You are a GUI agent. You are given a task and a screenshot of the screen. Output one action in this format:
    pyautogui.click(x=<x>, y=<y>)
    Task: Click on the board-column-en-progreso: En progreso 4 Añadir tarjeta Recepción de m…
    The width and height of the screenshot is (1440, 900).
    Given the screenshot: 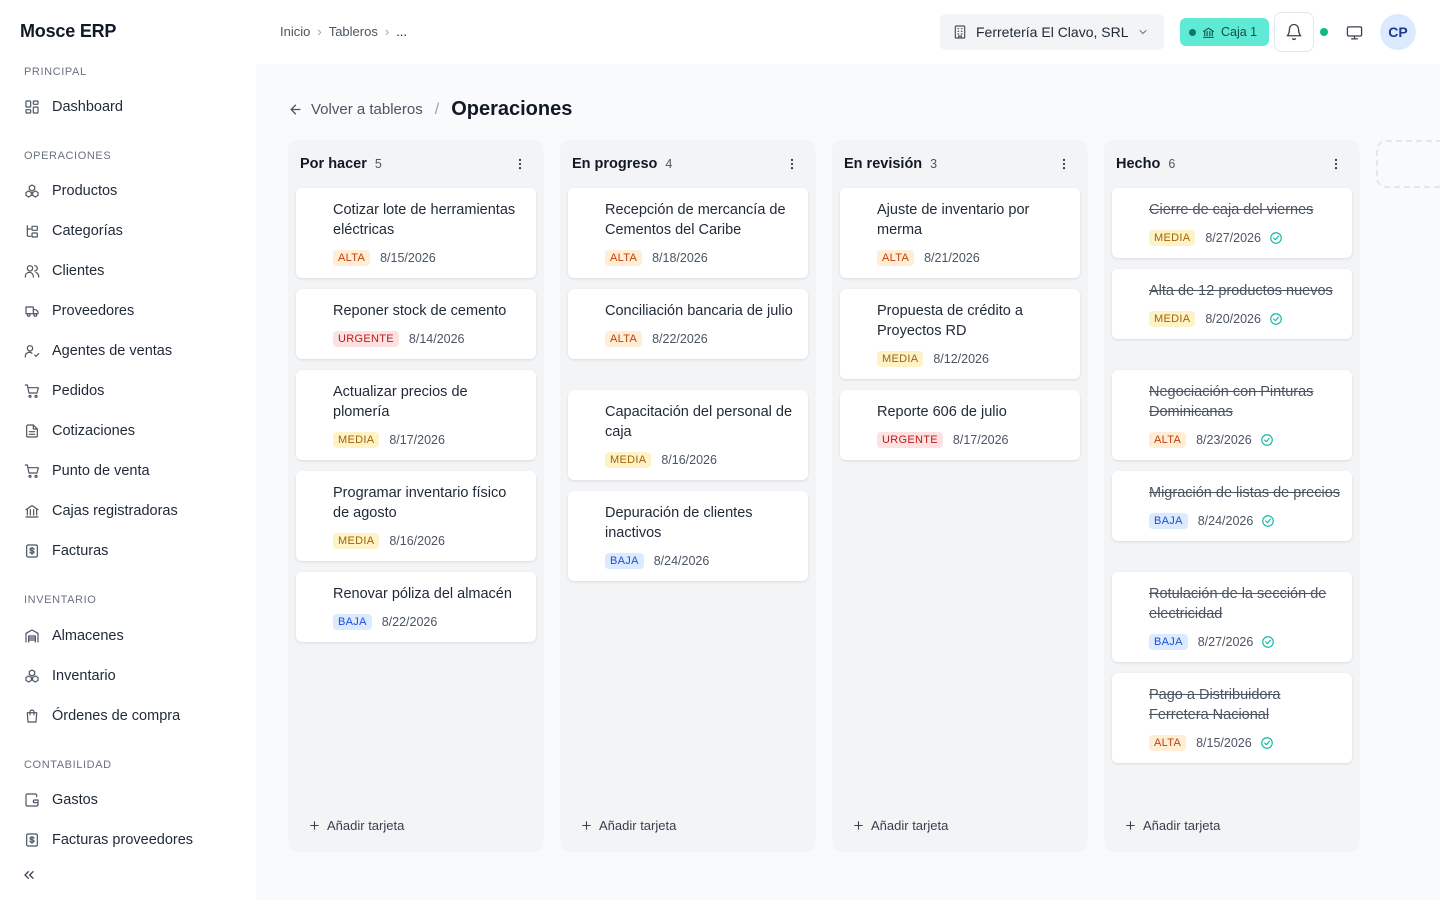 What is the action you would take?
    pyautogui.click(x=688, y=496)
    